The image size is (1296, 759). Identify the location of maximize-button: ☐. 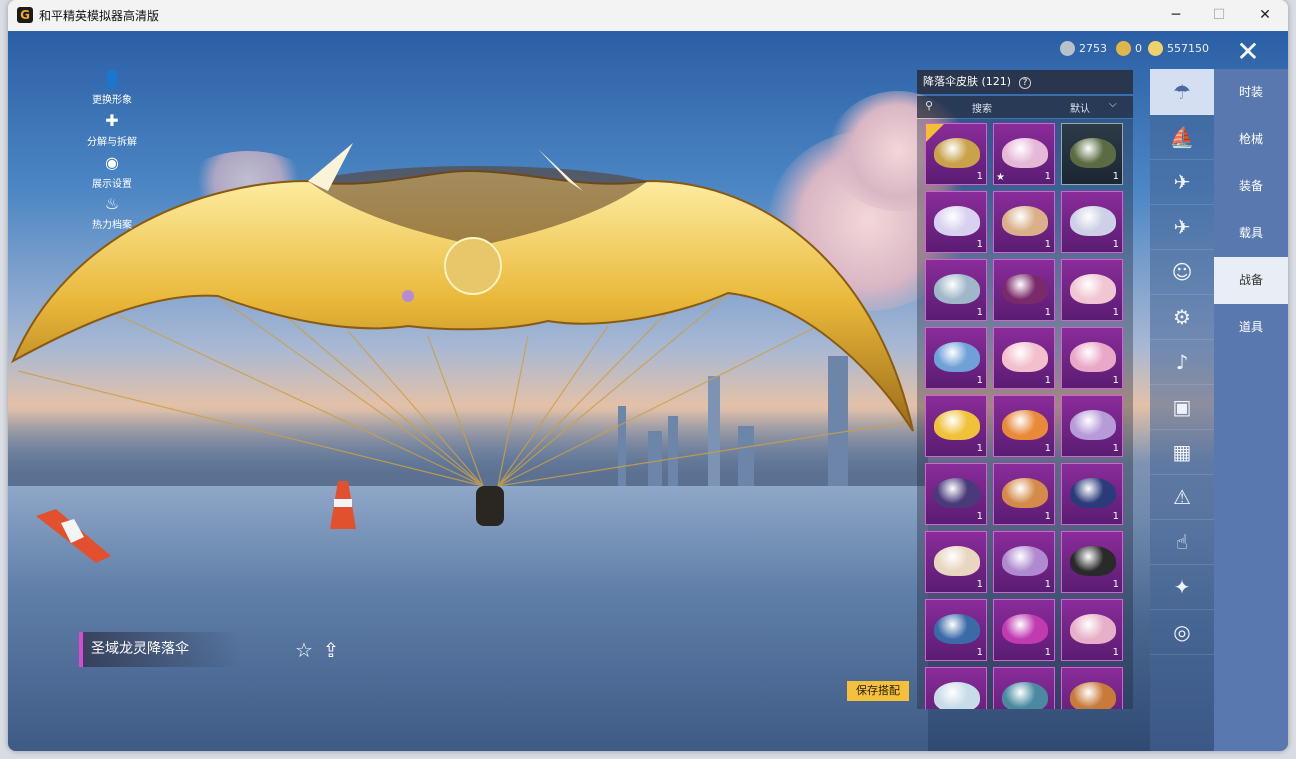
(1219, 15).